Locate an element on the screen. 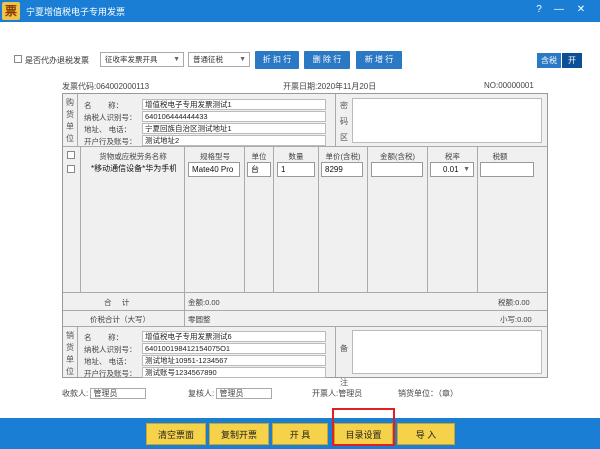 The width and height of the screenshot is (600, 449). app-logo: 票 is located at coordinates (11, 11).